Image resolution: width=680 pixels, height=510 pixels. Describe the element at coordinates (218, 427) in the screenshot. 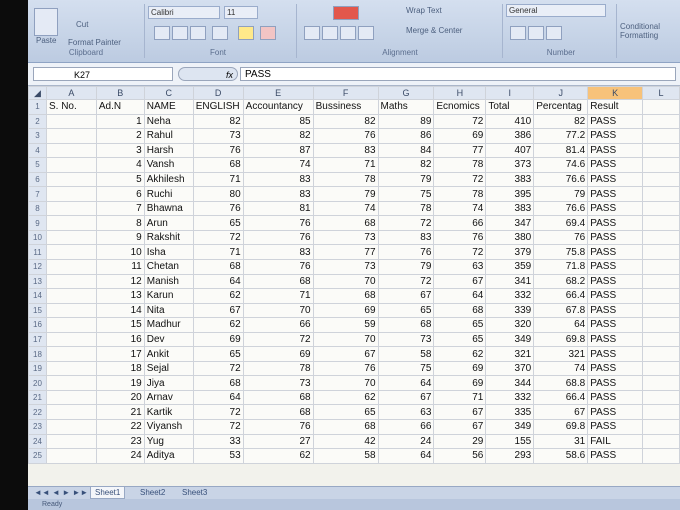

I see `cell-d23: 72` at that location.